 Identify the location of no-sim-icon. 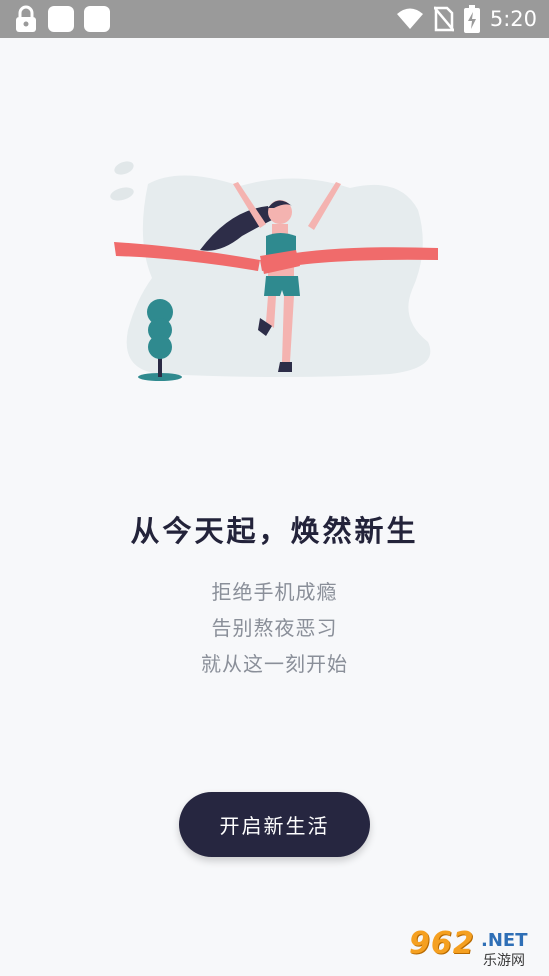
(443, 19).